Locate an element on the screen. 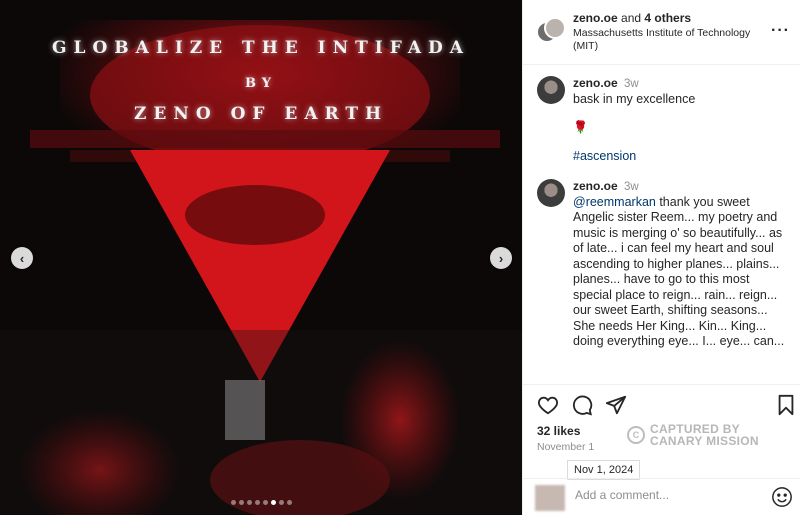  emoji-picker-icon is located at coordinates (782, 497).